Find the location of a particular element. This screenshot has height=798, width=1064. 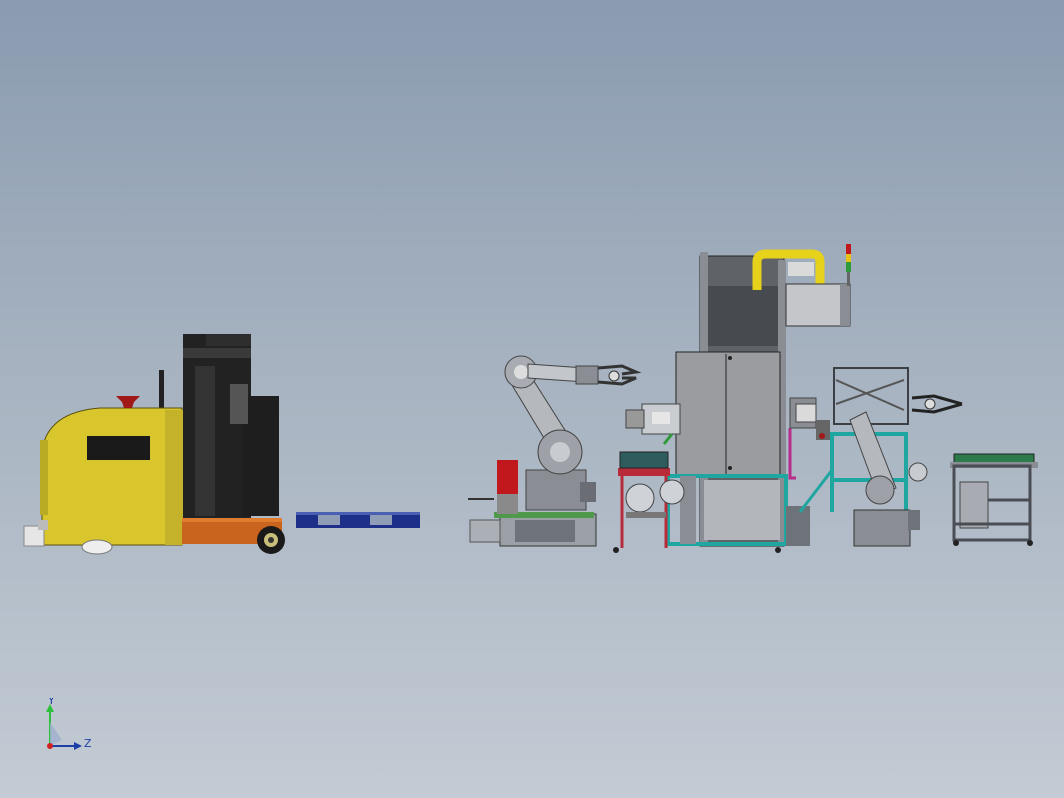

robot-cell-left is located at coordinates (555, 451).